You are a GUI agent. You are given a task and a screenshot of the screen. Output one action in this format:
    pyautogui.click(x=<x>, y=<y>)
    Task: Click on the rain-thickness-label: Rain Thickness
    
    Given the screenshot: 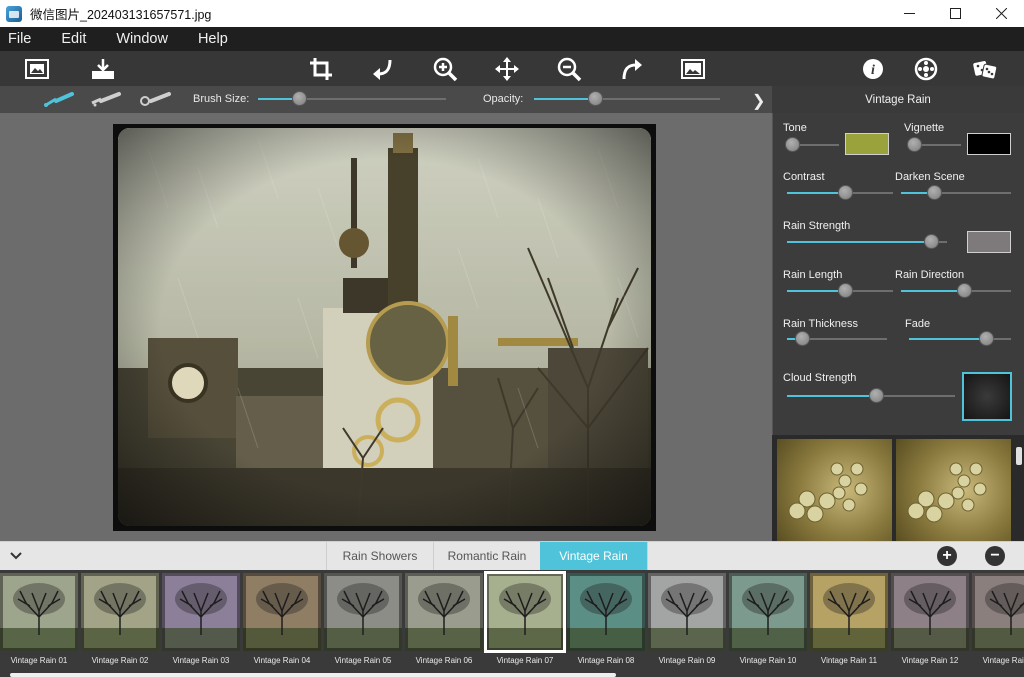 What is the action you would take?
    pyautogui.click(x=820, y=324)
    